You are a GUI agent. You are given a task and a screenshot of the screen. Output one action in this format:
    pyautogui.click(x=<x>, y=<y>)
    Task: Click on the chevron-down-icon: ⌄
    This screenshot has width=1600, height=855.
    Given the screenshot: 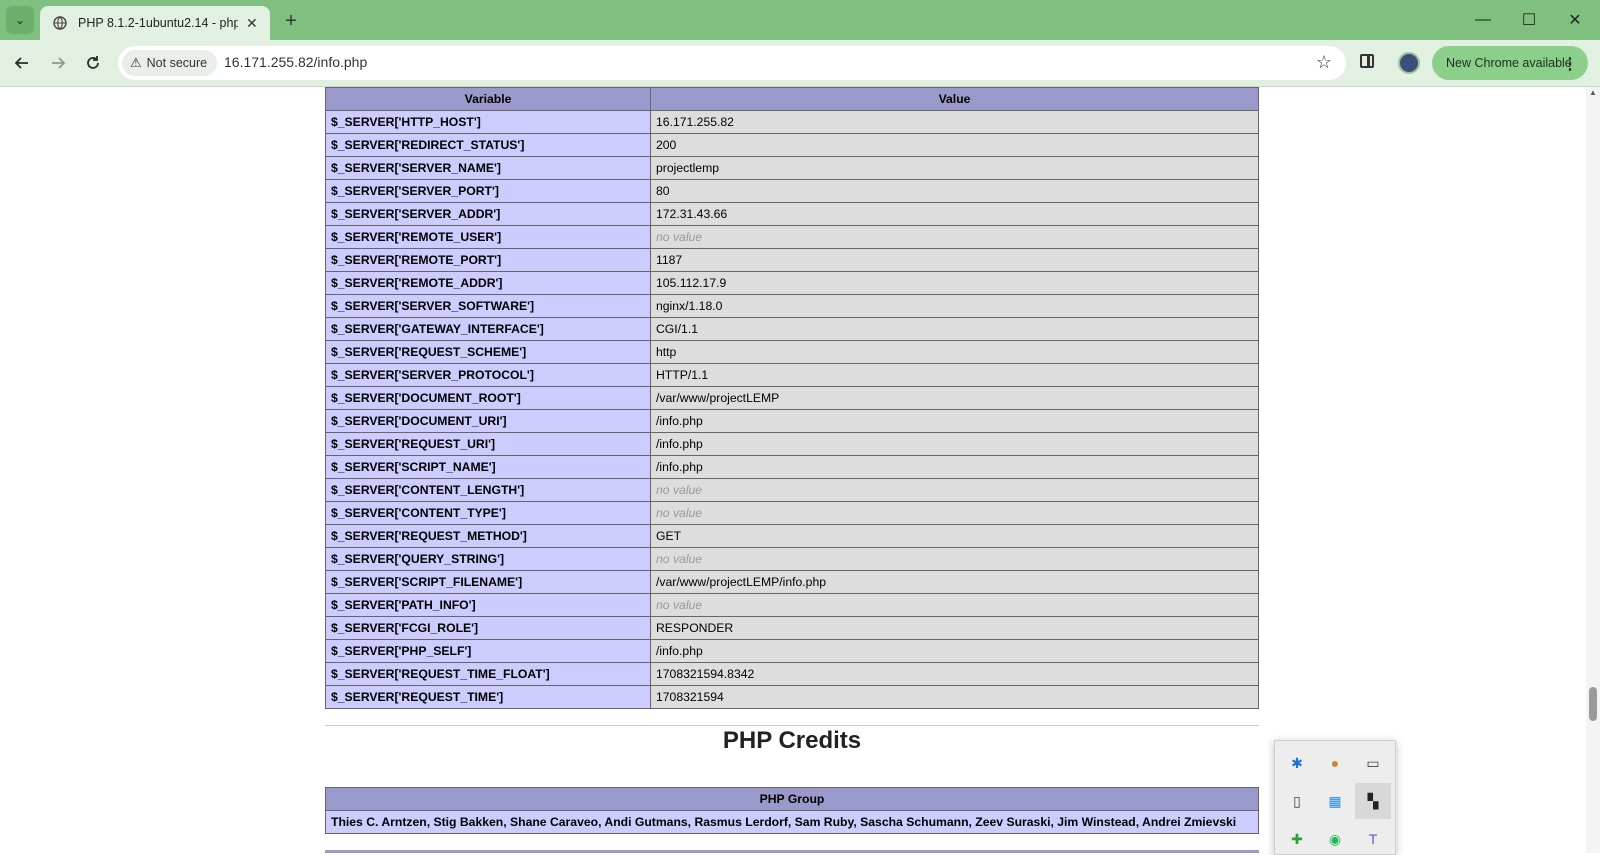 What is the action you would take?
    pyautogui.click(x=20, y=20)
    